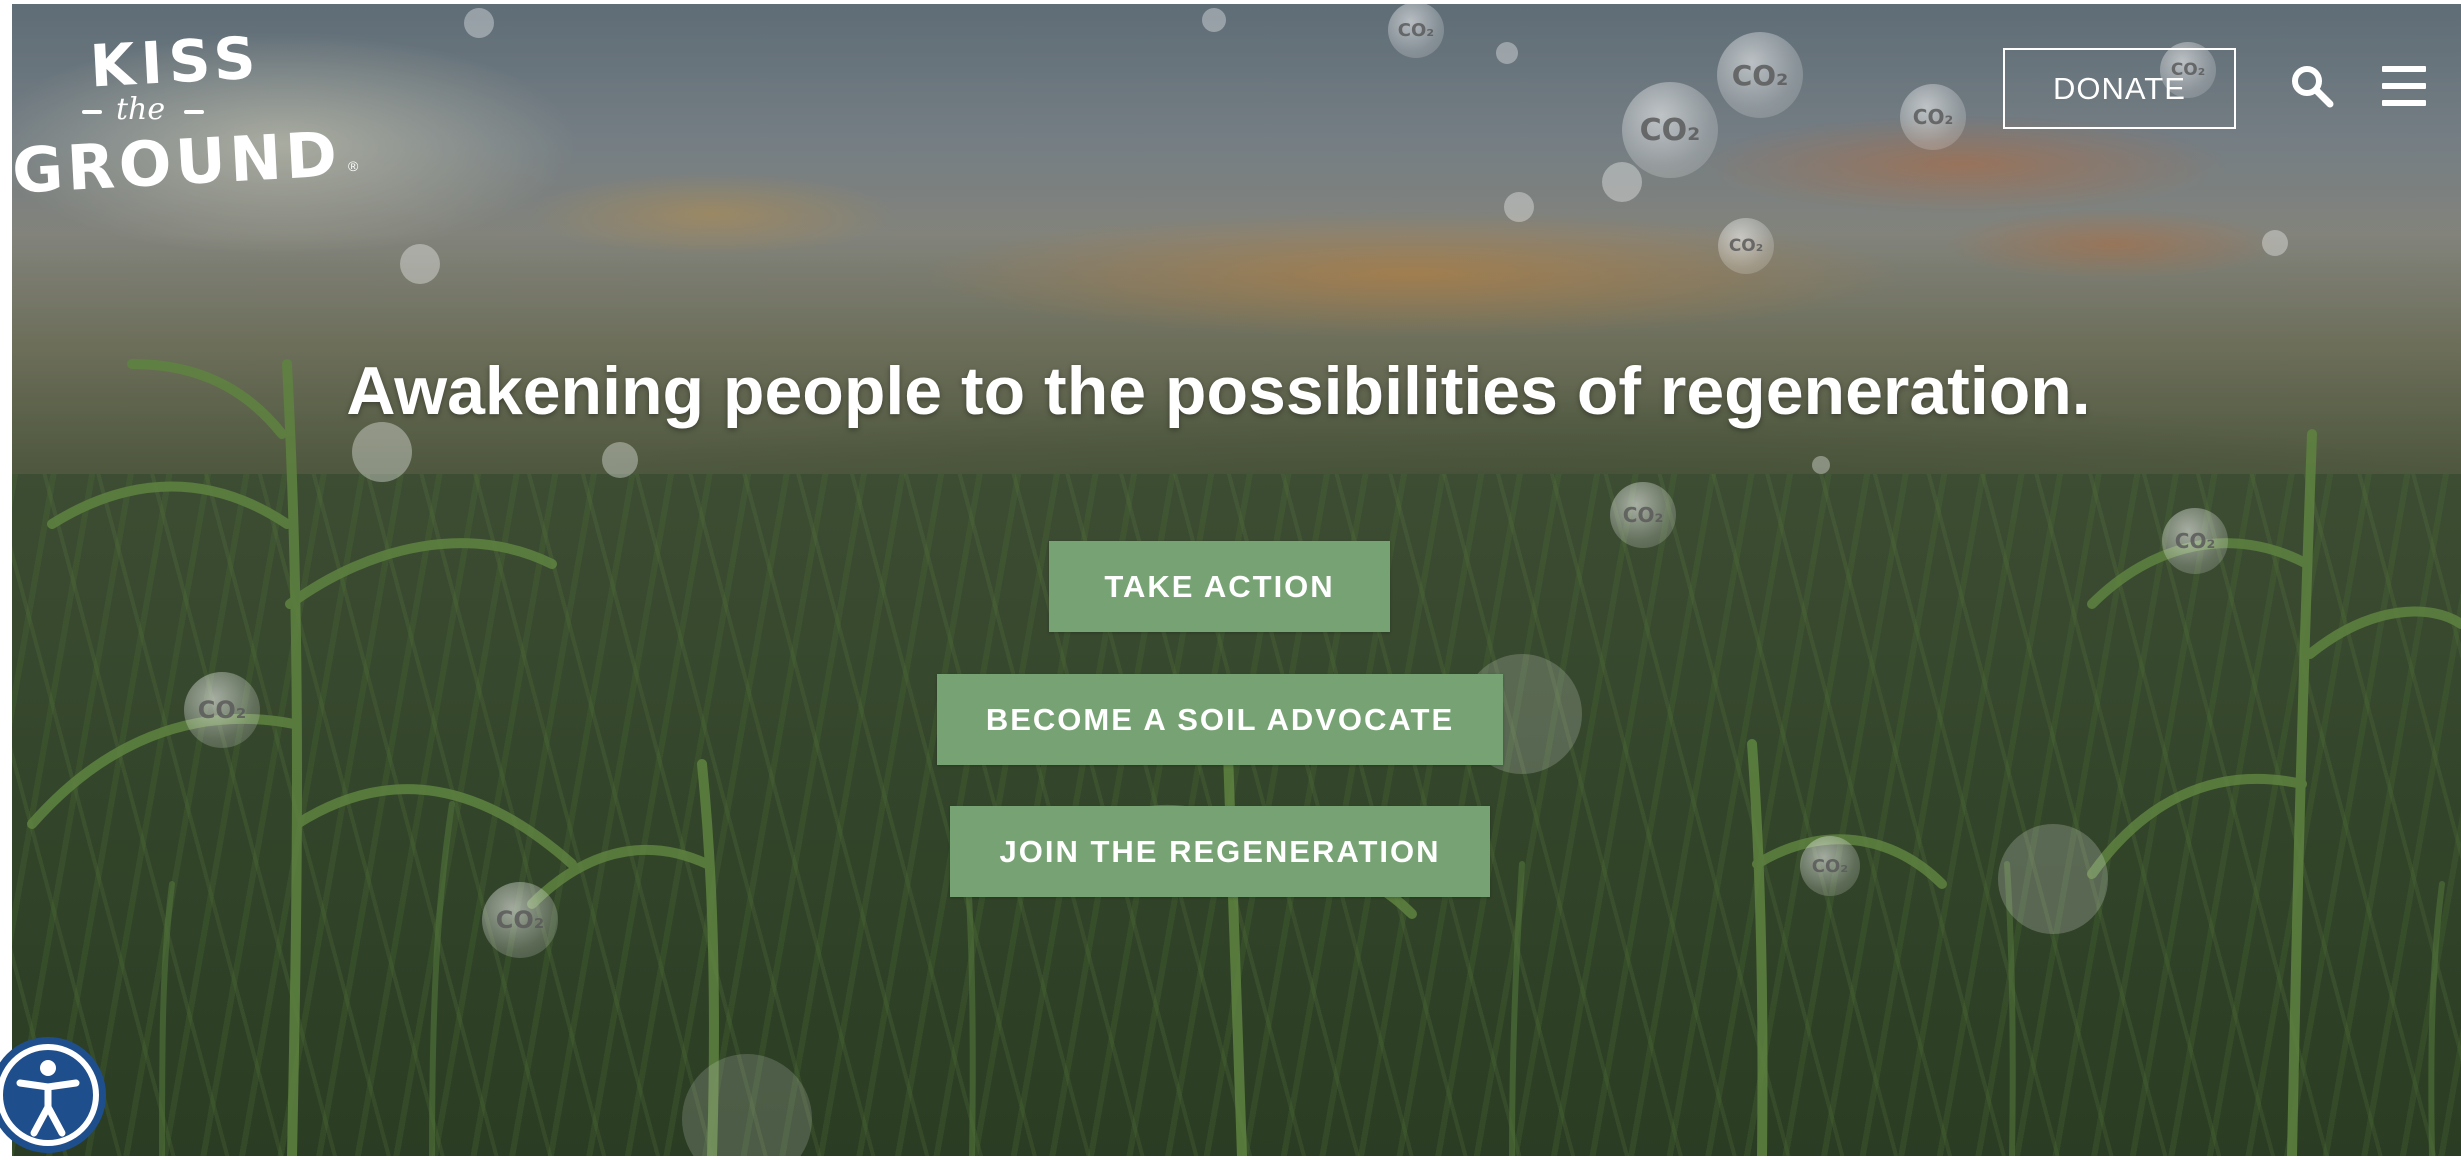  What do you see at coordinates (1220, 719) in the screenshot?
I see `become-soil-advocate-button: BECOME A SOIL ADVOCATE` at bounding box center [1220, 719].